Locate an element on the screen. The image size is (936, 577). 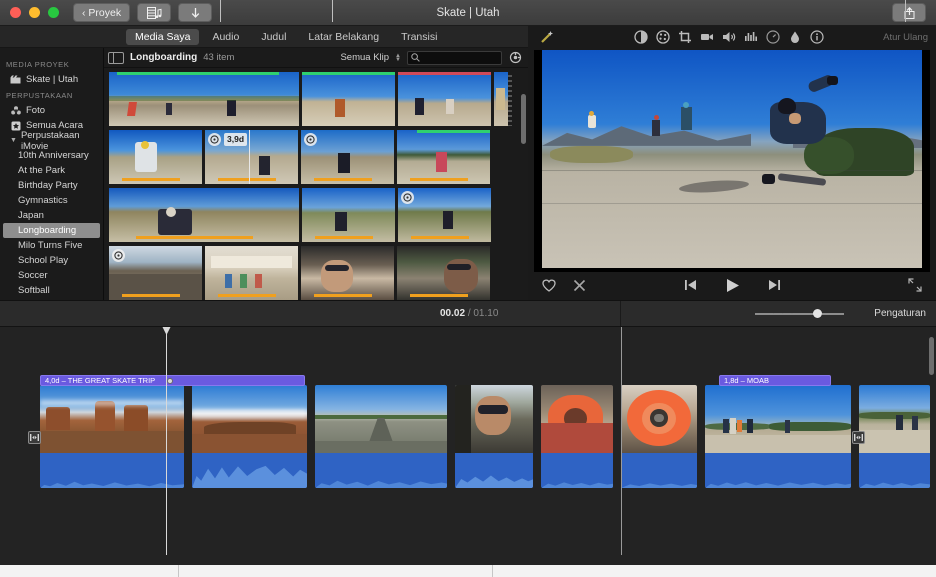
color-correction-icon is located at coordinates (663, 37).